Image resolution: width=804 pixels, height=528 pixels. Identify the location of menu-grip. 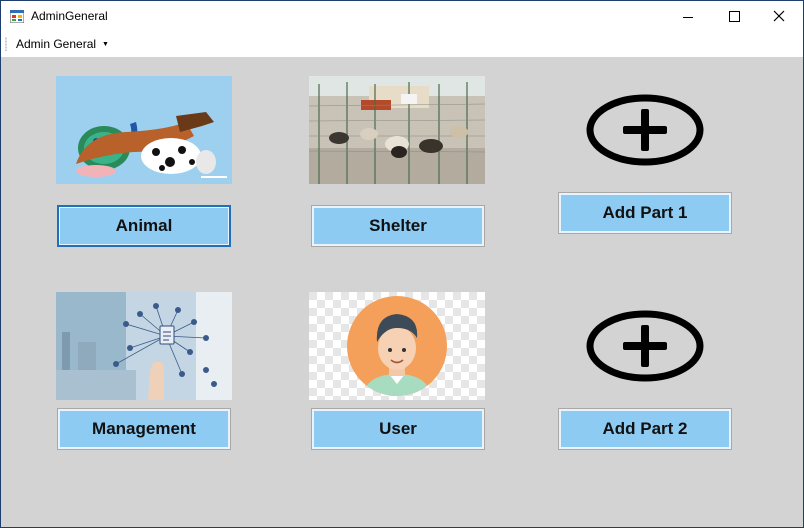
(6, 44).